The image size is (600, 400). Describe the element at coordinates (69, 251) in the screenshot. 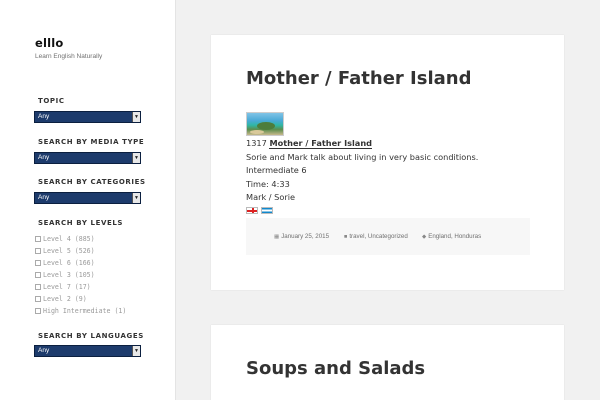

I see `level-label: Level 5 (526)` at that location.